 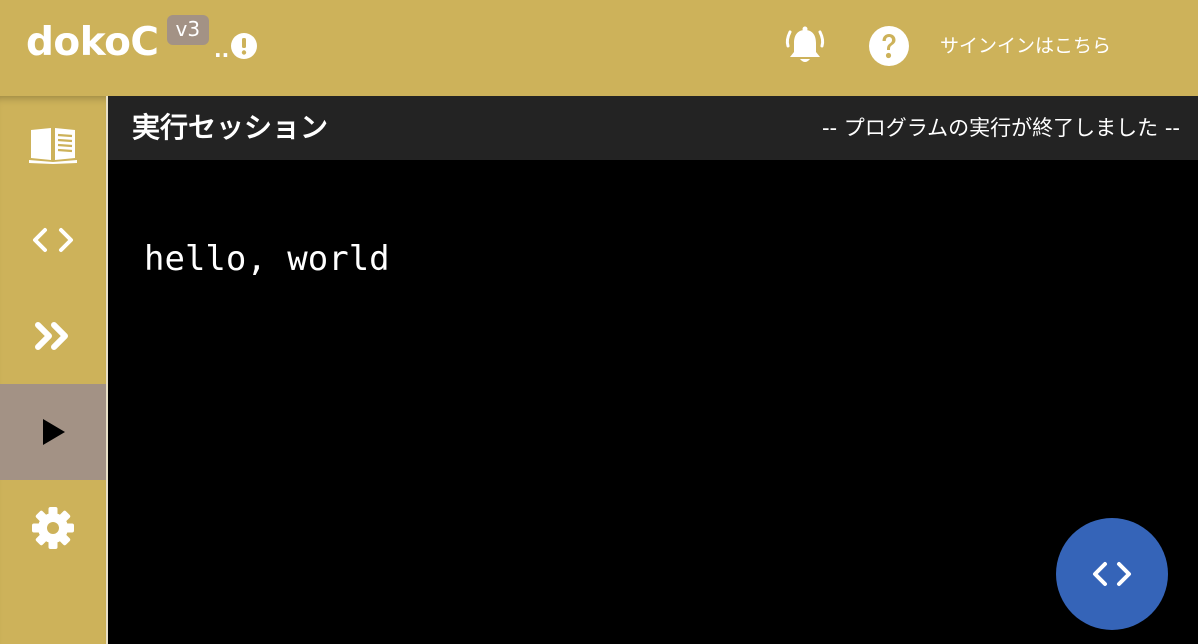 I want to click on code-editor-fab, so click(x=1112, y=574).